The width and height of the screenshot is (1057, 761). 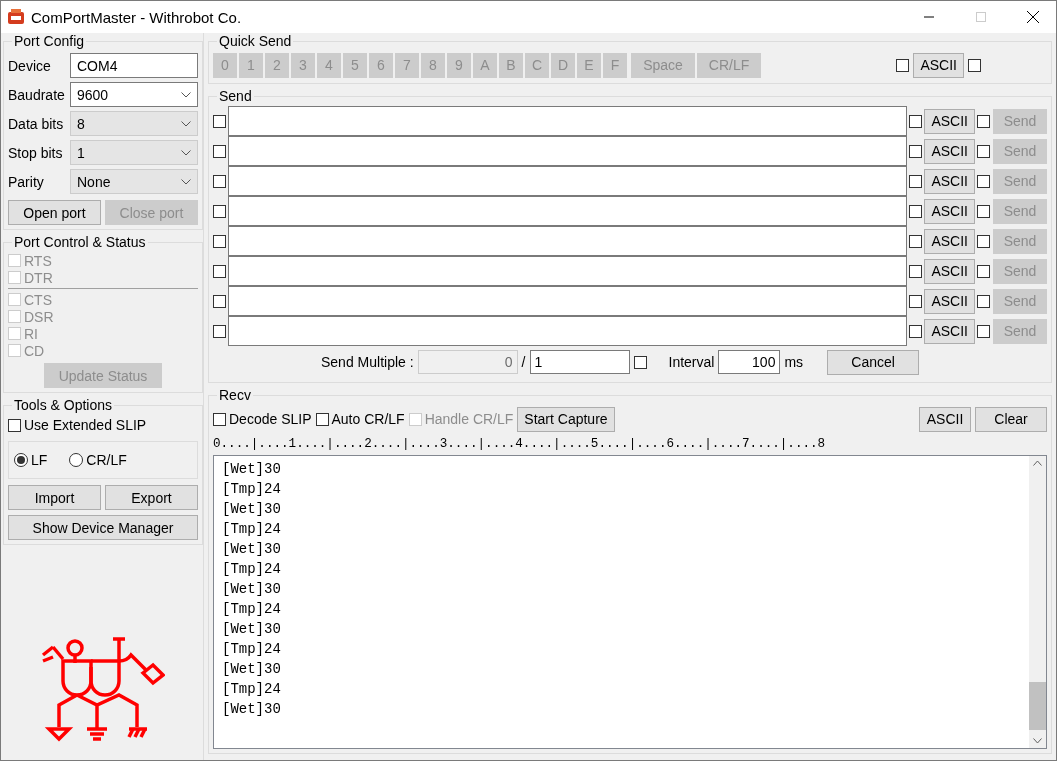 I want to click on start-capture-button: Start Capture, so click(x=566, y=419).